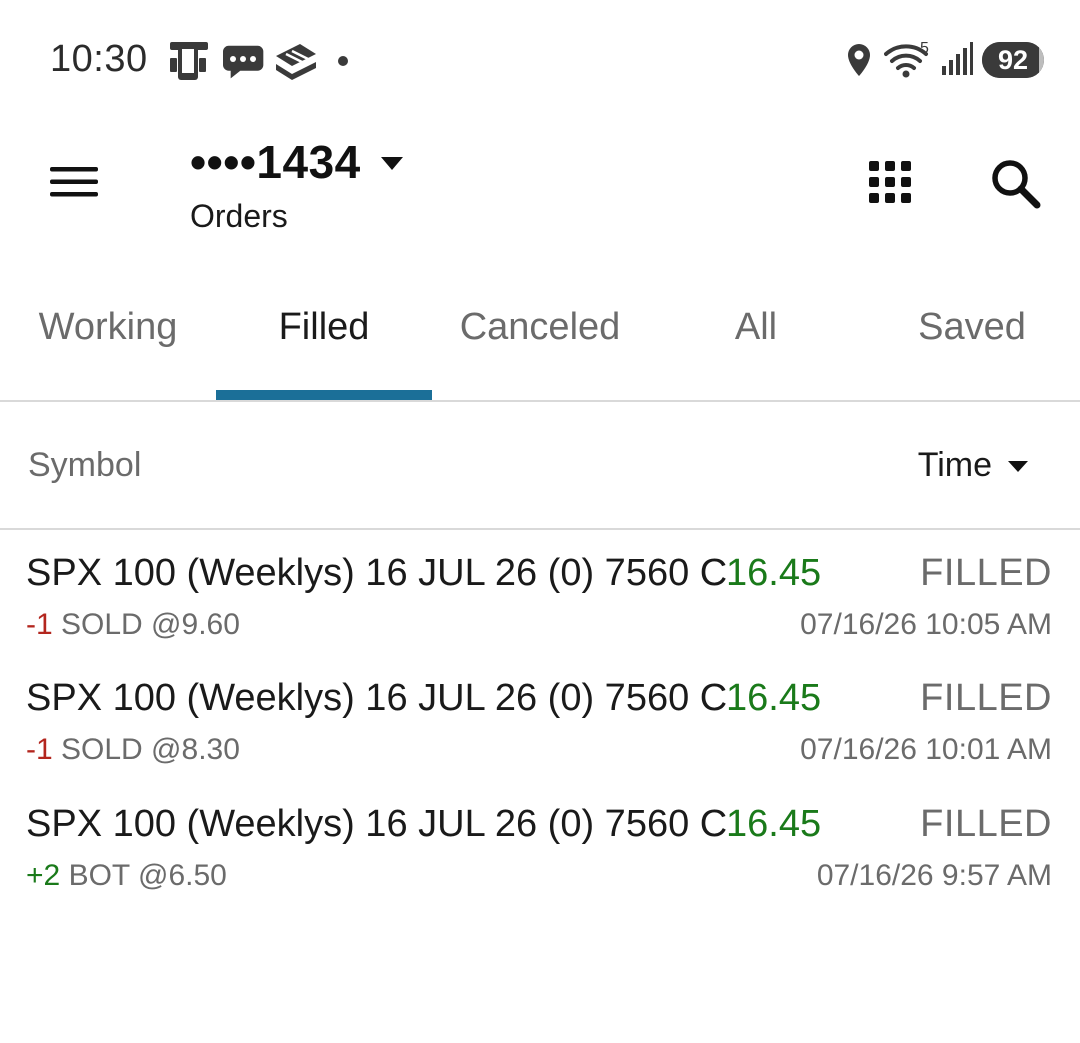 The width and height of the screenshot is (1080, 1043). I want to click on account-selector: ••••1434, so click(296, 162).